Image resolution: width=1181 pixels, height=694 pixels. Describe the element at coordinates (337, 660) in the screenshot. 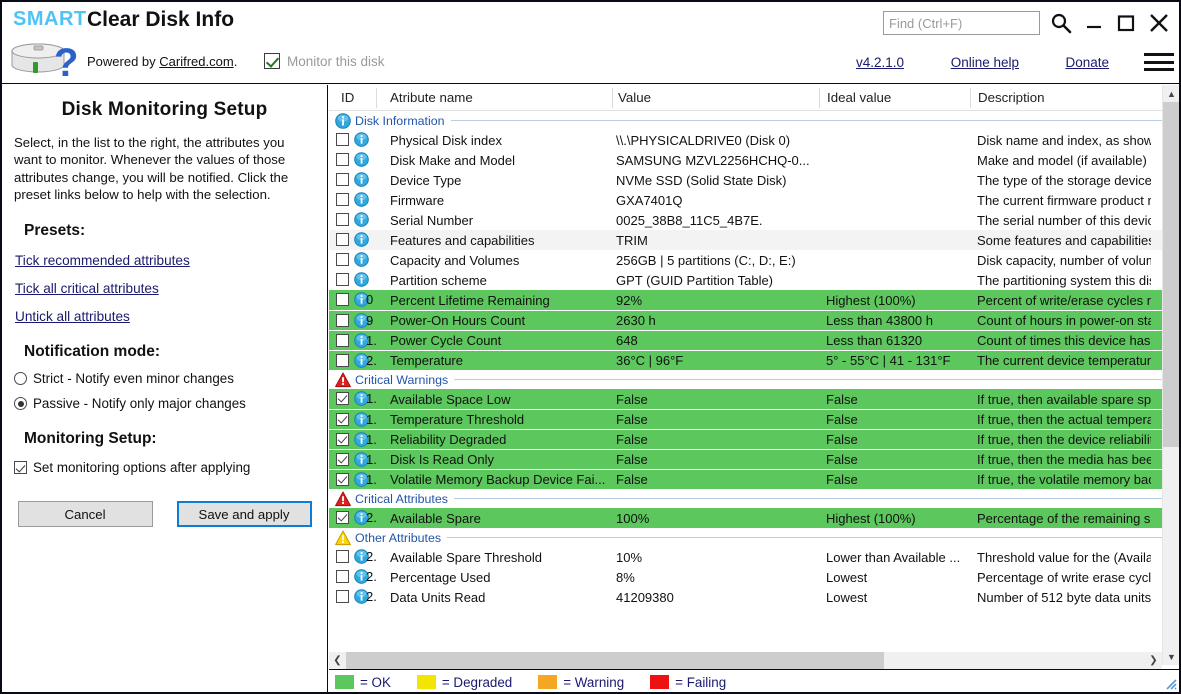

I see `scroll-left-icon: ❮` at that location.